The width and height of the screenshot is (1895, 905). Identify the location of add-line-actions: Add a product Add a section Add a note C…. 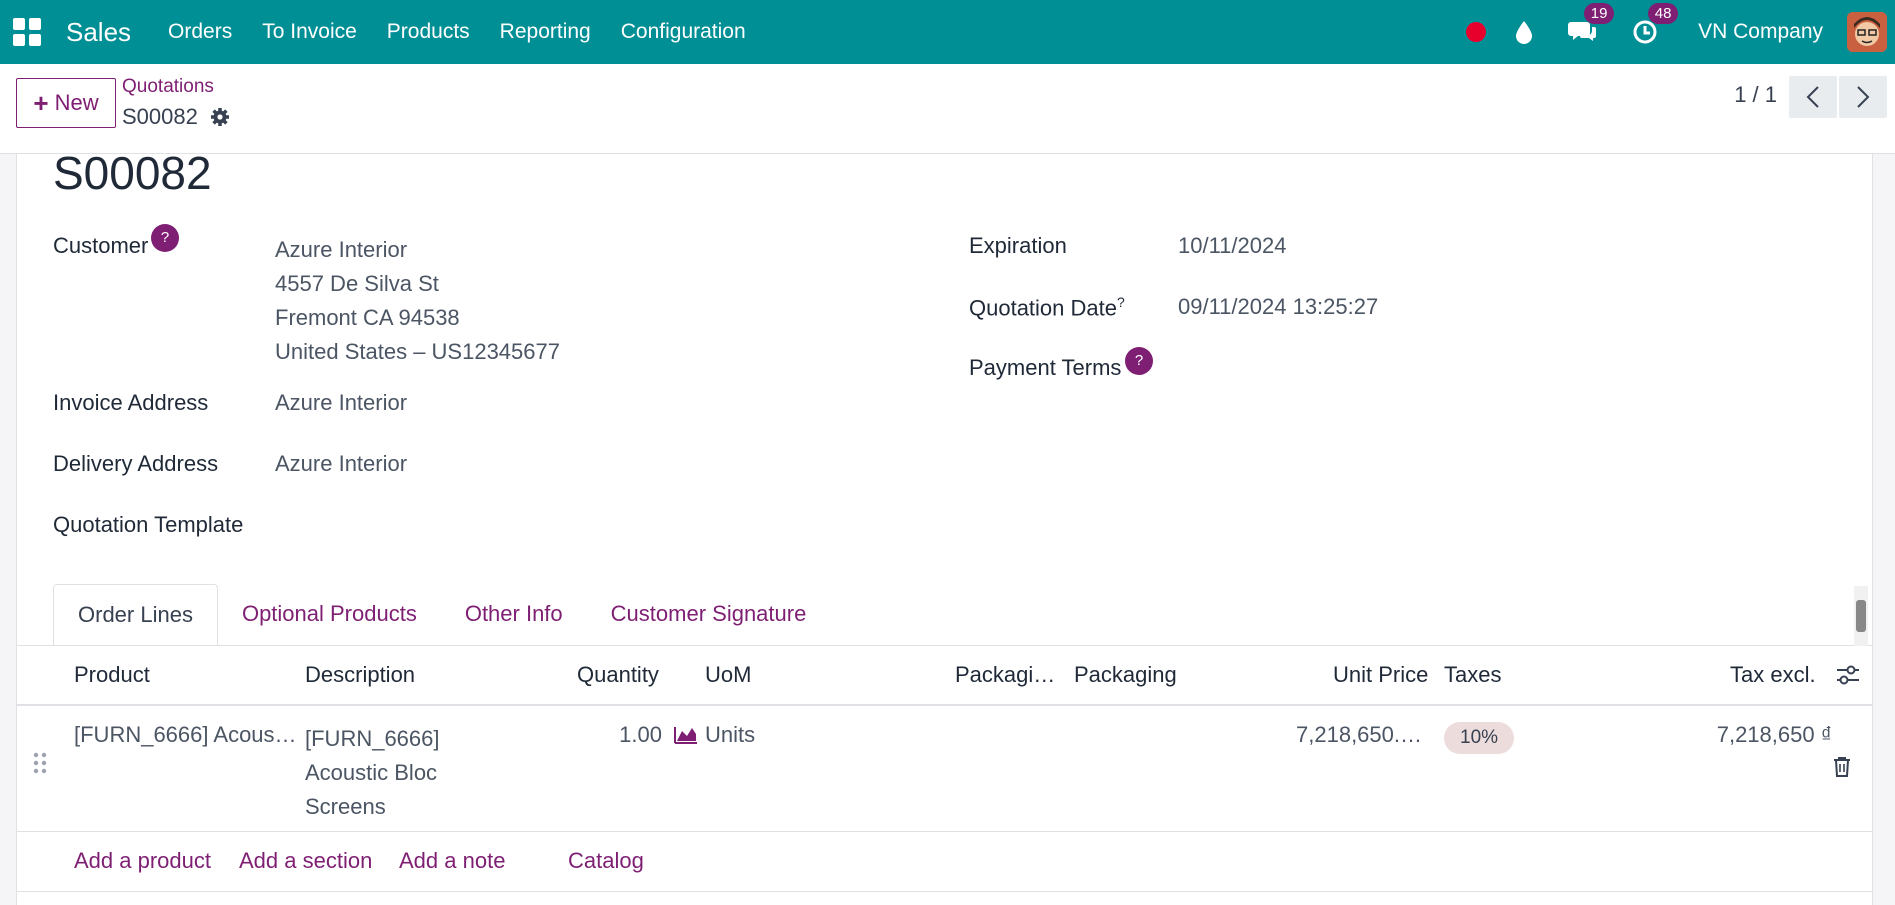
(944, 862).